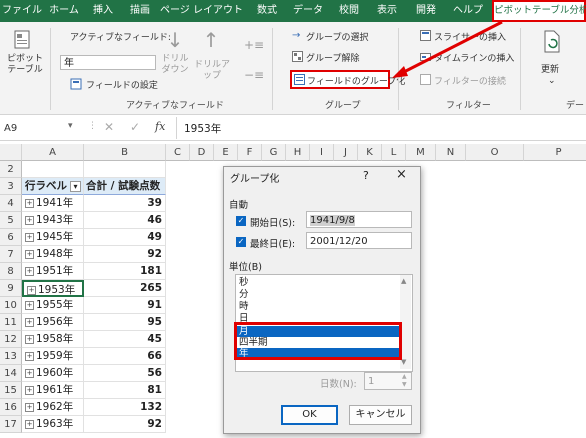 The width and height of the screenshot is (586, 438). What do you see at coordinates (125, 237) in the screenshot?
I see `sum-value-cell: 49` at bounding box center [125, 237].